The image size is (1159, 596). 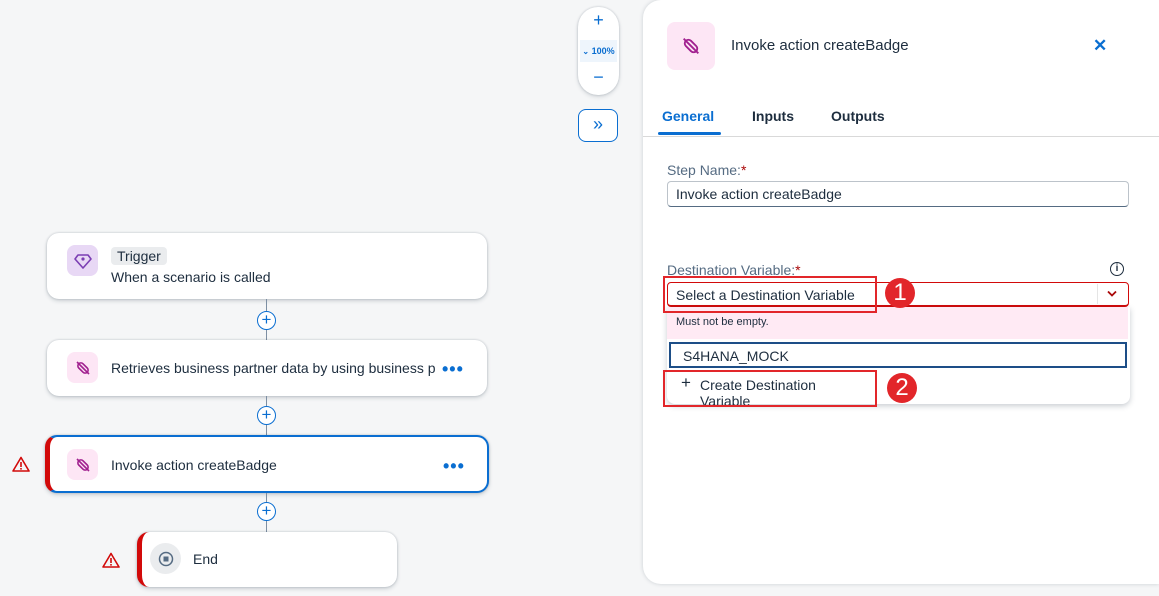 I want to click on tab-outputs: Outputs, so click(x=858, y=116).